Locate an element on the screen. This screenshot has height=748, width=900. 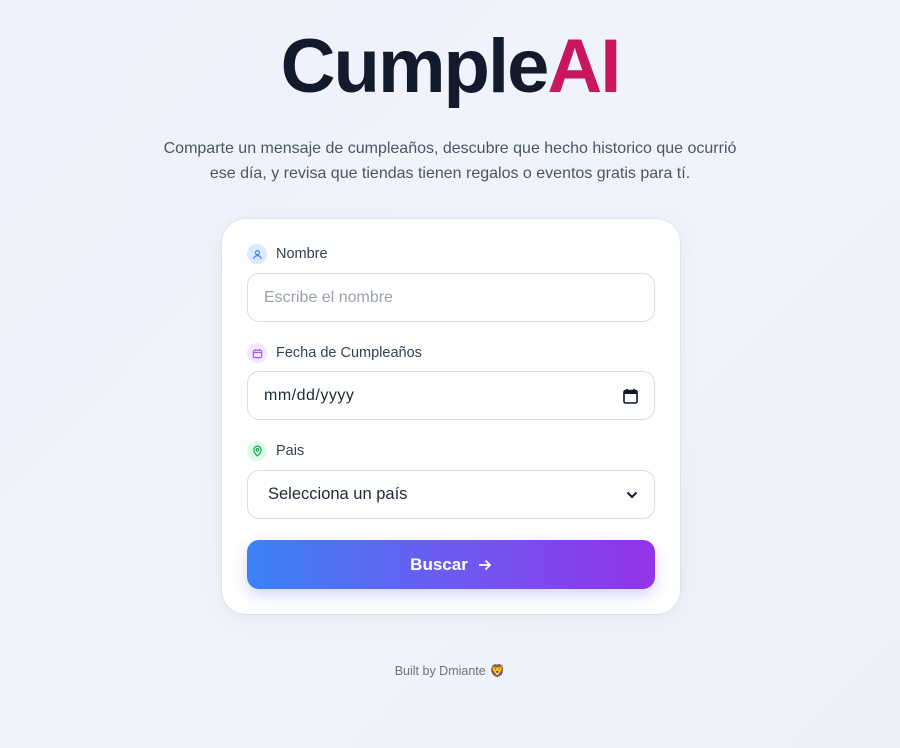
search-button: Buscar is located at coordinates (451, 564).